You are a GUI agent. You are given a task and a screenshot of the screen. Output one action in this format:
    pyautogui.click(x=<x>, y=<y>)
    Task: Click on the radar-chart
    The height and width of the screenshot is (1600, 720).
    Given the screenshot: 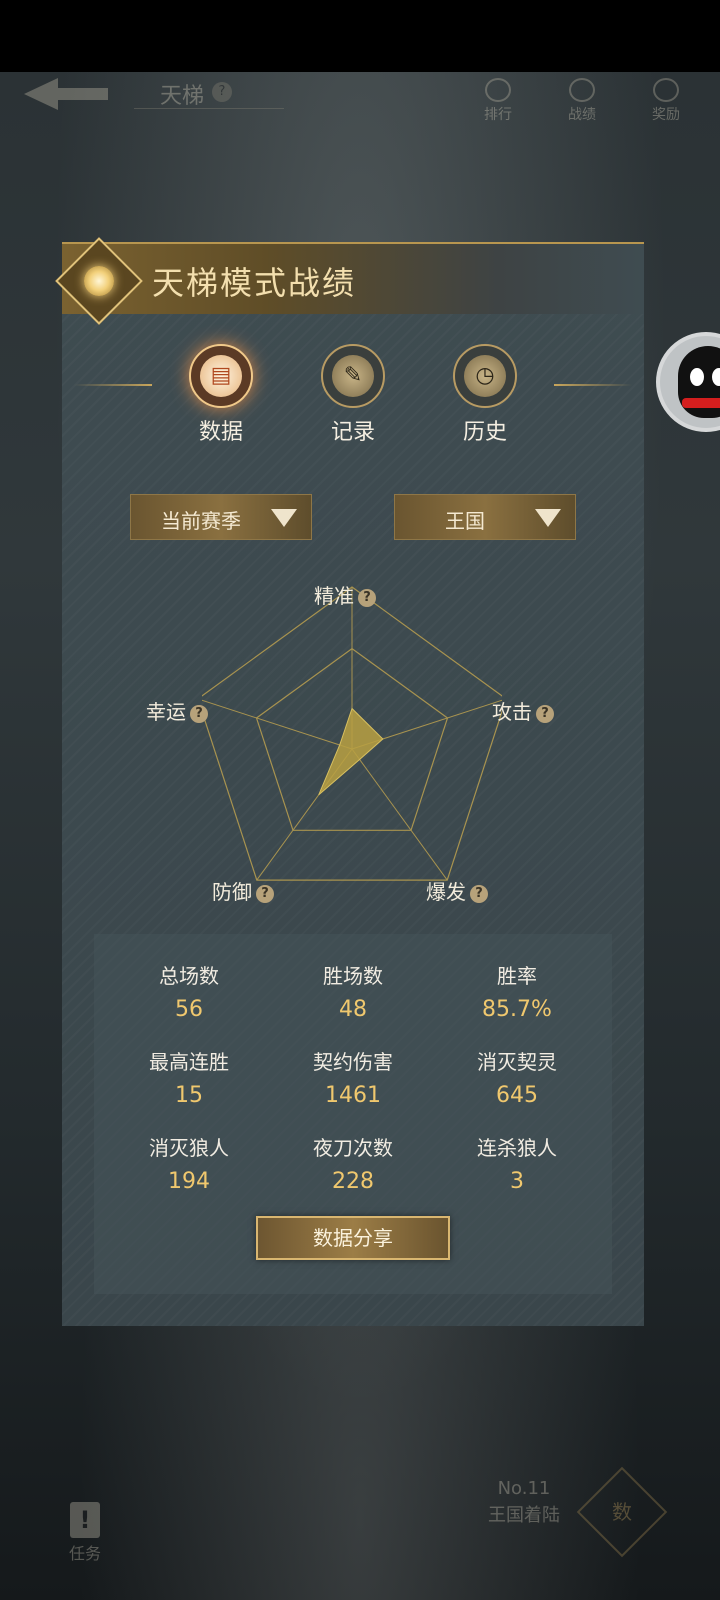 What is the action you would take?
    pyautogui.click(x=352, y=733)
    